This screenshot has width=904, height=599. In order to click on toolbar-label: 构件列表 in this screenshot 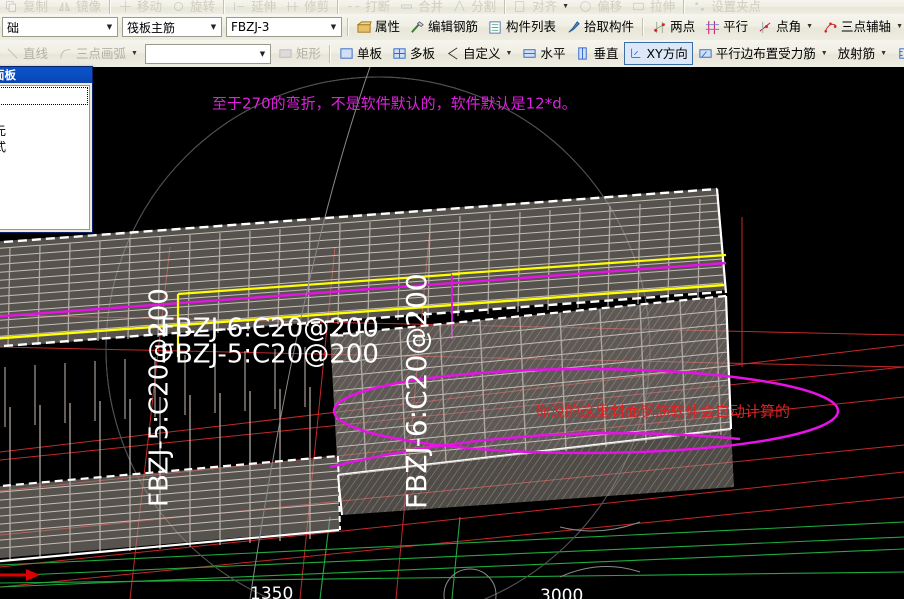, I will do `click(531, 26)`.